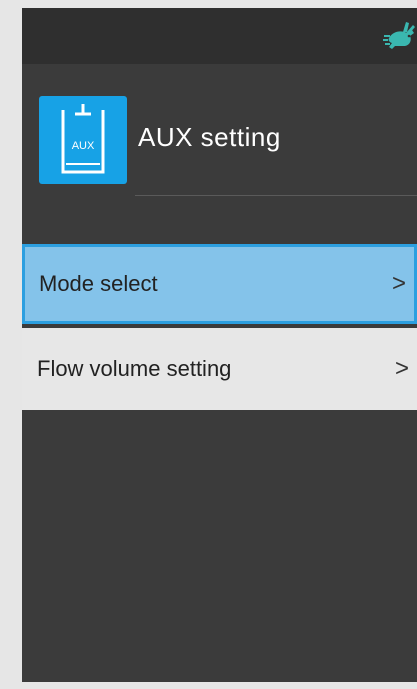 The image size is (417, 689). Describe the element at coordinates (219, 284) in the screenshot. I see `menu-item-mode-select: Mode select >` at that location.